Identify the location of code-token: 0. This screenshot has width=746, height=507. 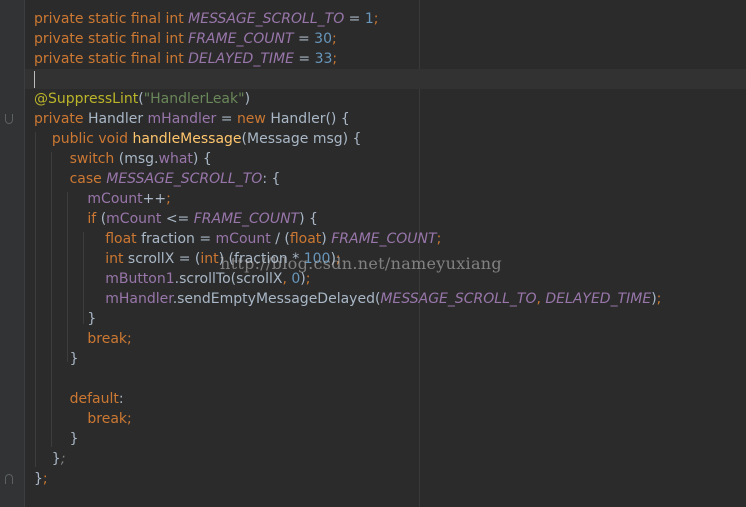
(296, 279).